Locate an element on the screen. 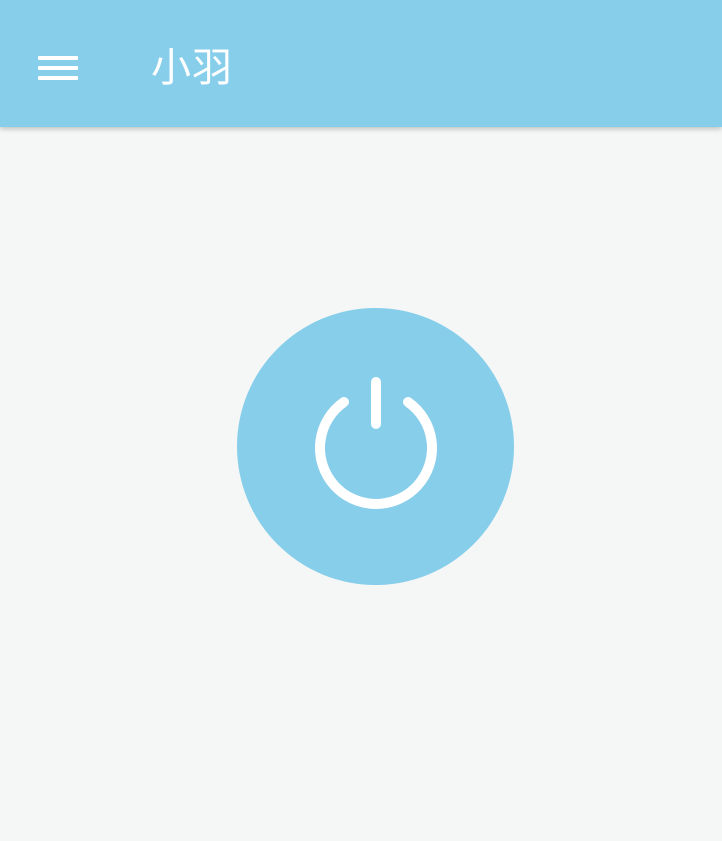  menu-button is located at coordinates (58, 68).